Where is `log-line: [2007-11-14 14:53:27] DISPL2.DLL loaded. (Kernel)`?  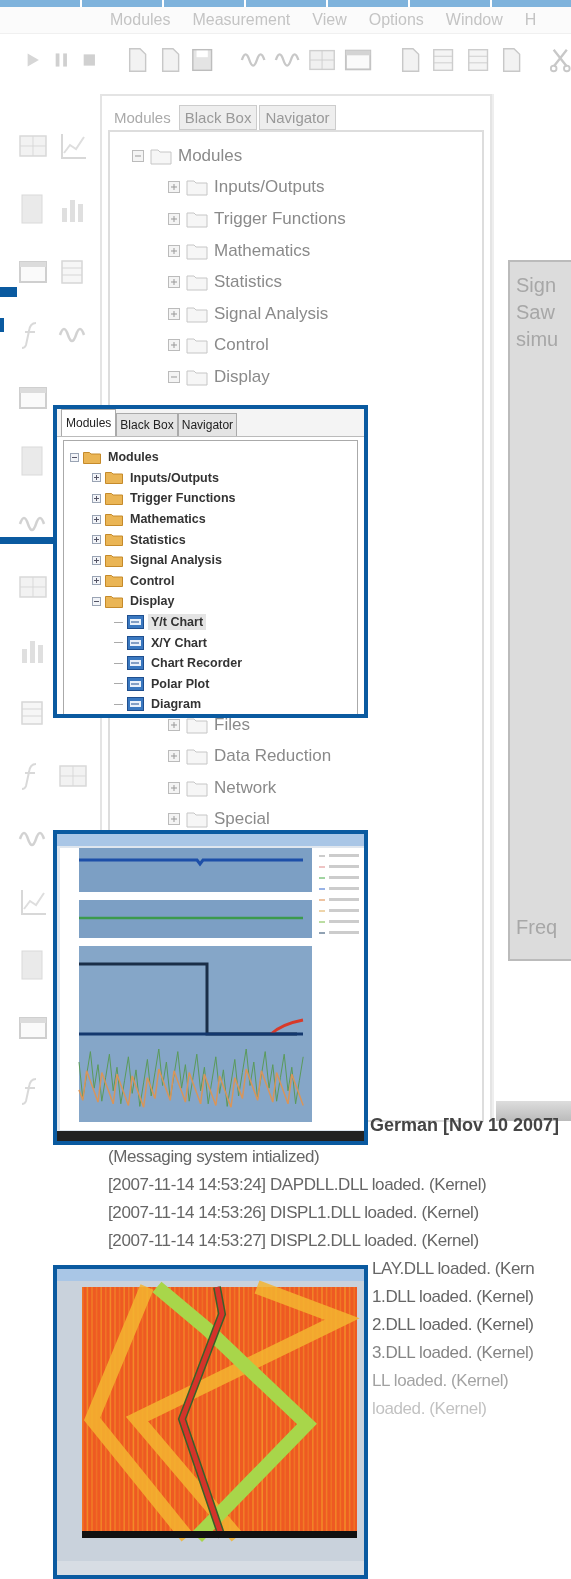
log-line: [2007-11-14 14:53:27] DISPL2.DLL loaded. (Kernel) is located at coordinates (294, 1241).